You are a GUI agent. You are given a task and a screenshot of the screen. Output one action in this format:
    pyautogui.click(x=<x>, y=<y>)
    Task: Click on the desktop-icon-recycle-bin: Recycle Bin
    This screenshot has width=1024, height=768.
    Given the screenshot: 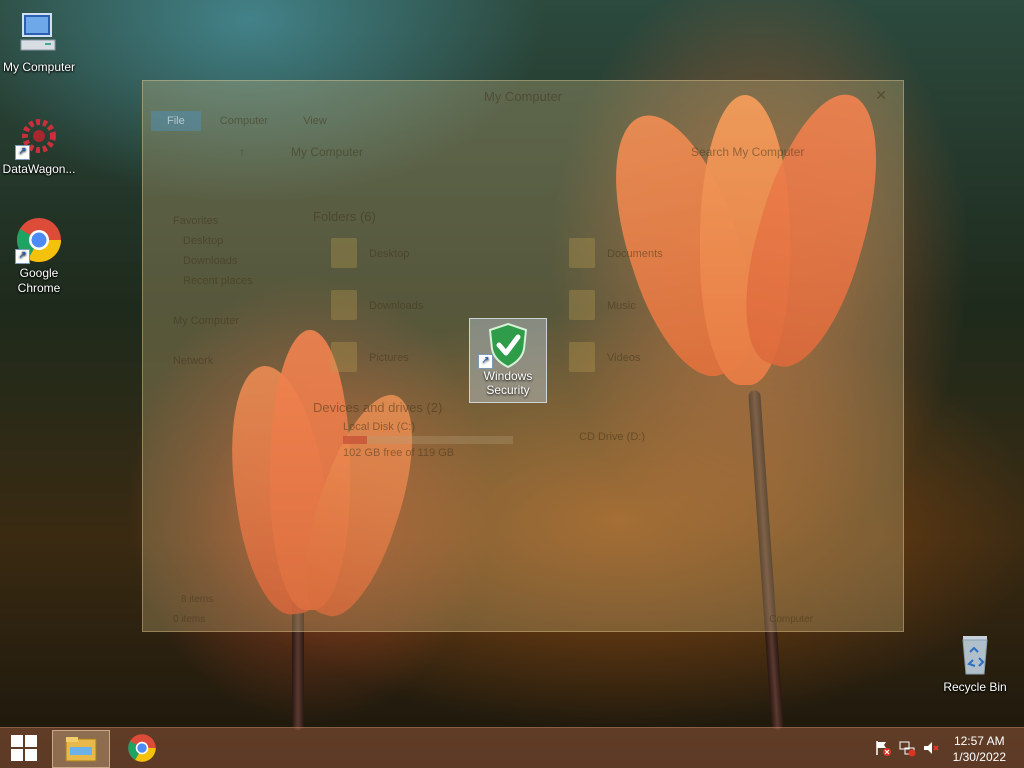 What is the action you would take?
    pyautogui.click(x=975, y=662)
    